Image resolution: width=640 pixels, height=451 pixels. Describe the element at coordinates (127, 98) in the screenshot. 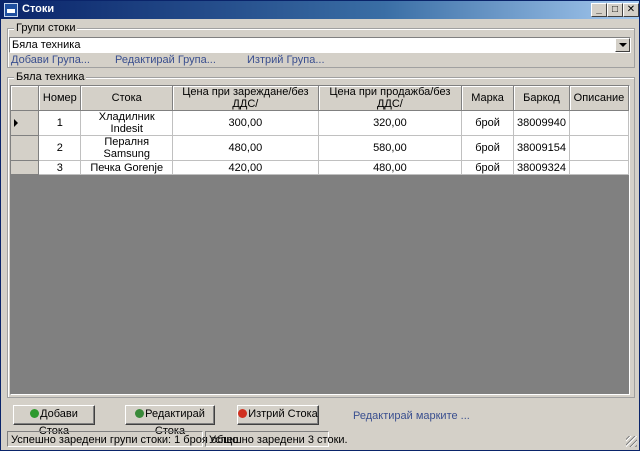

I see `column-header-item: Стока` at that location.